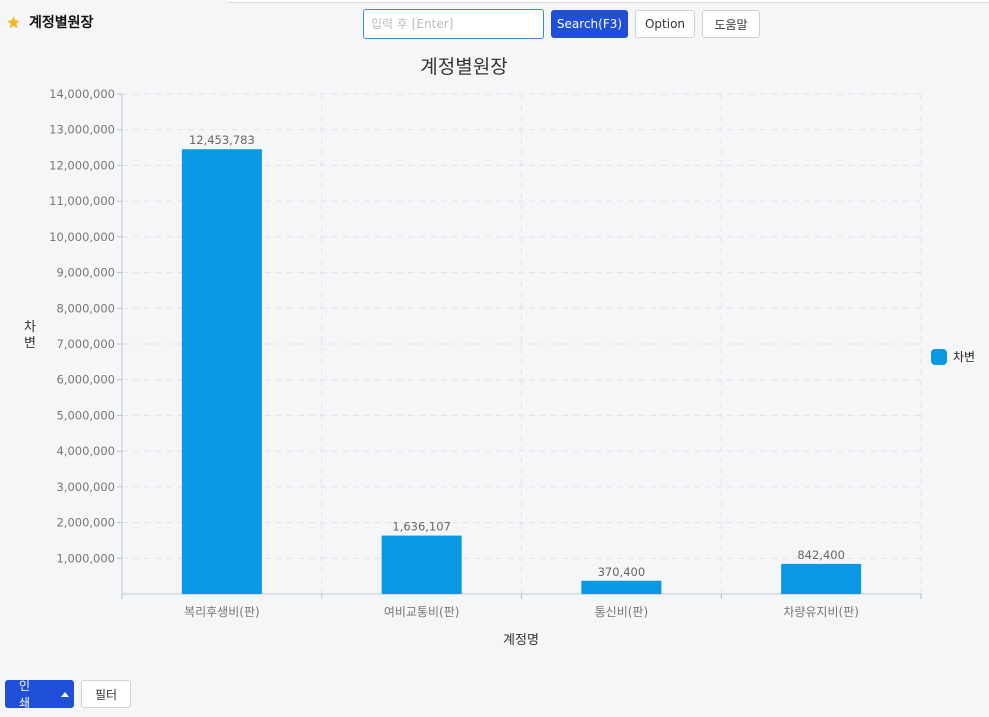  What do you see at coordinates (61, 23) in the screenshot?
I see `page-title: 계정별원장` at bounding box center [61, 23].